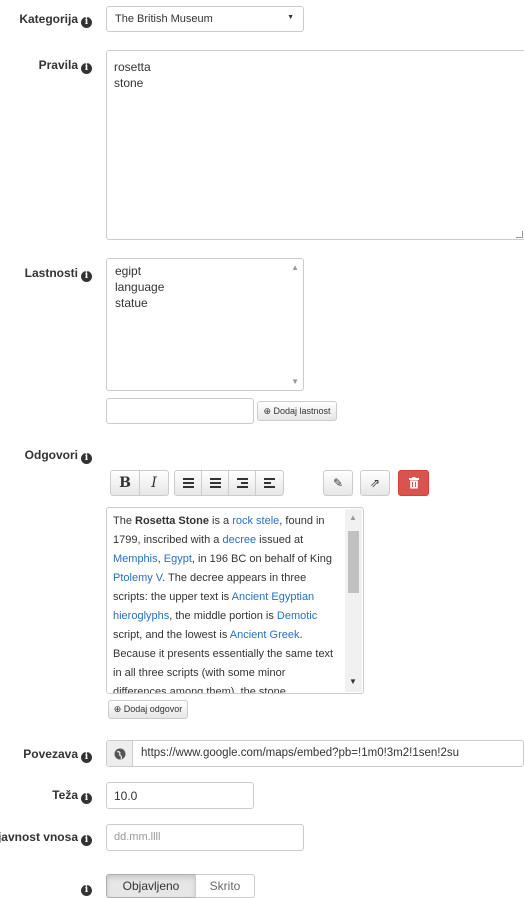 This screenshot has width=524, height=898. I want to click on category-label: Kategorija i, so click(55, 20).